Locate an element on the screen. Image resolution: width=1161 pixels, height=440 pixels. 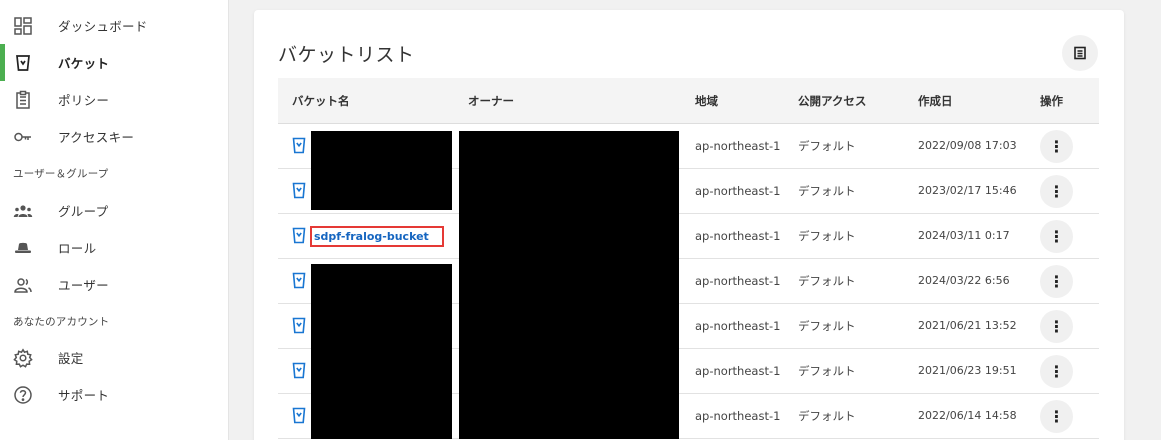
sidebar-item-support: サポート is located at coordinates (114, 394).